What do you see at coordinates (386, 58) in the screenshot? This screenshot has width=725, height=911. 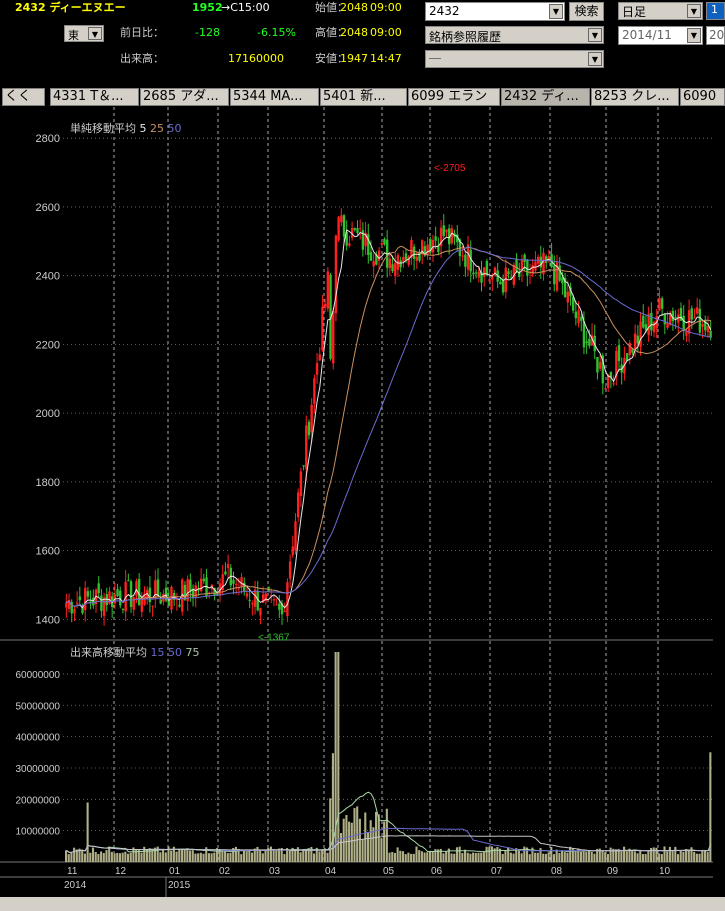 I see `low-time: 14:47` at bounding box center [386, 58].